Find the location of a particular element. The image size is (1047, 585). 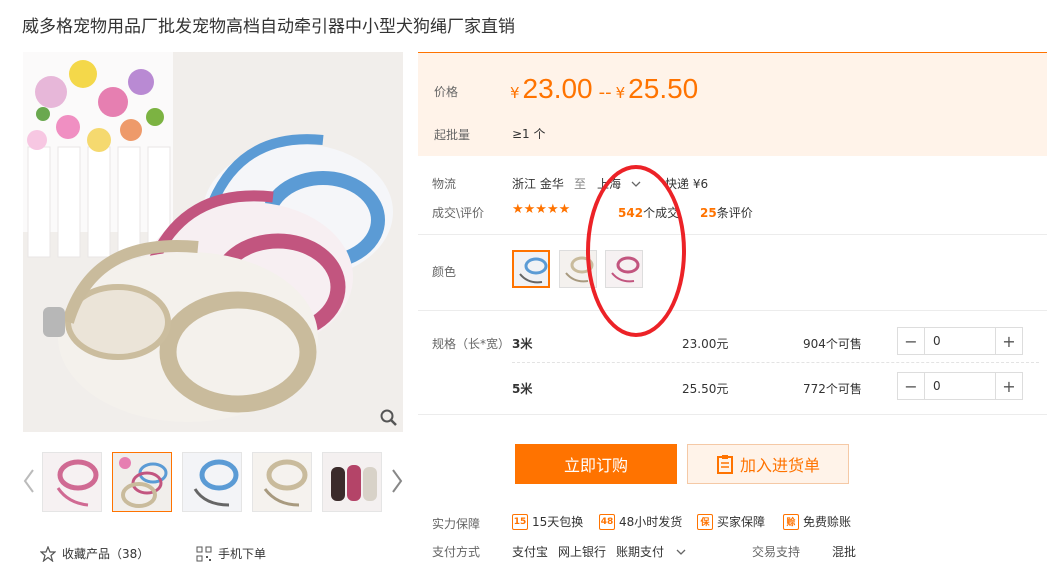

color-swatch-blue is located at coordinates (531, 269).